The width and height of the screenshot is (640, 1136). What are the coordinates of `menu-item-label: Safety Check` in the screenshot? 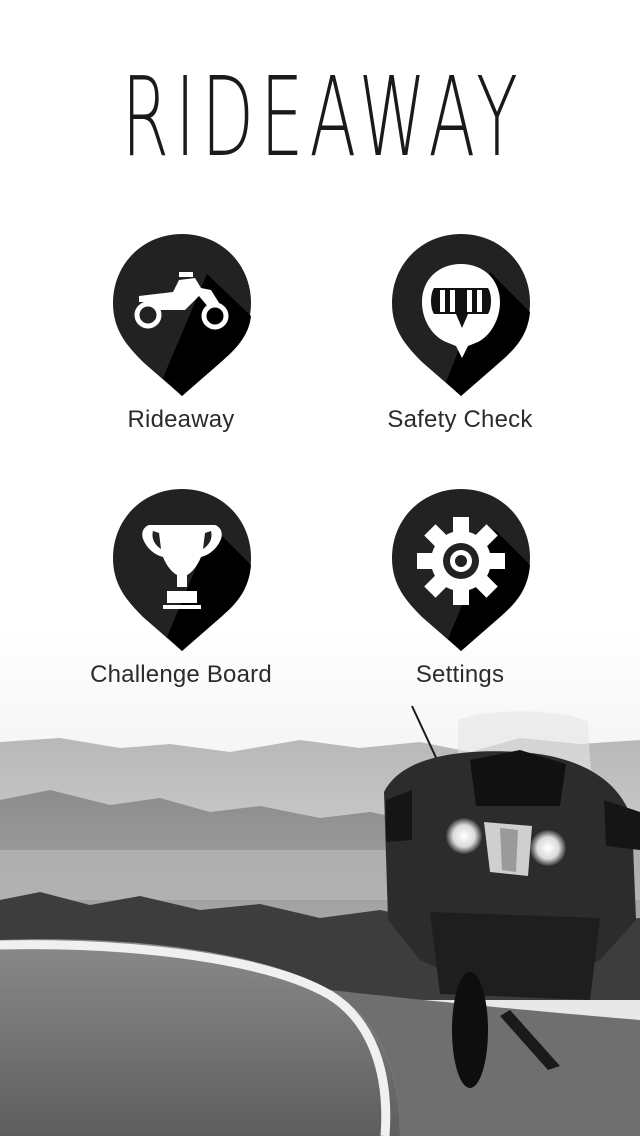 It's located at (460, 419).